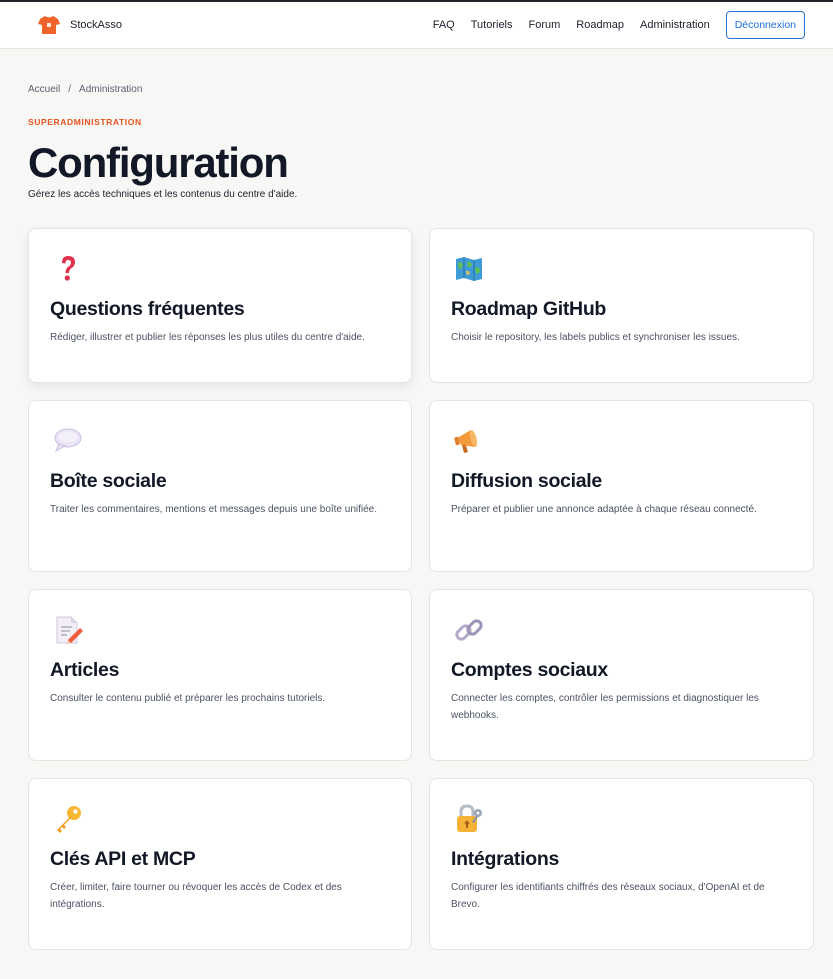 This screenshot has height=979, width=833. What do you see at coordinates (96, 25) in the screenshot?
I see `brand-name: StockAsso` at bounding box center [96, 25].